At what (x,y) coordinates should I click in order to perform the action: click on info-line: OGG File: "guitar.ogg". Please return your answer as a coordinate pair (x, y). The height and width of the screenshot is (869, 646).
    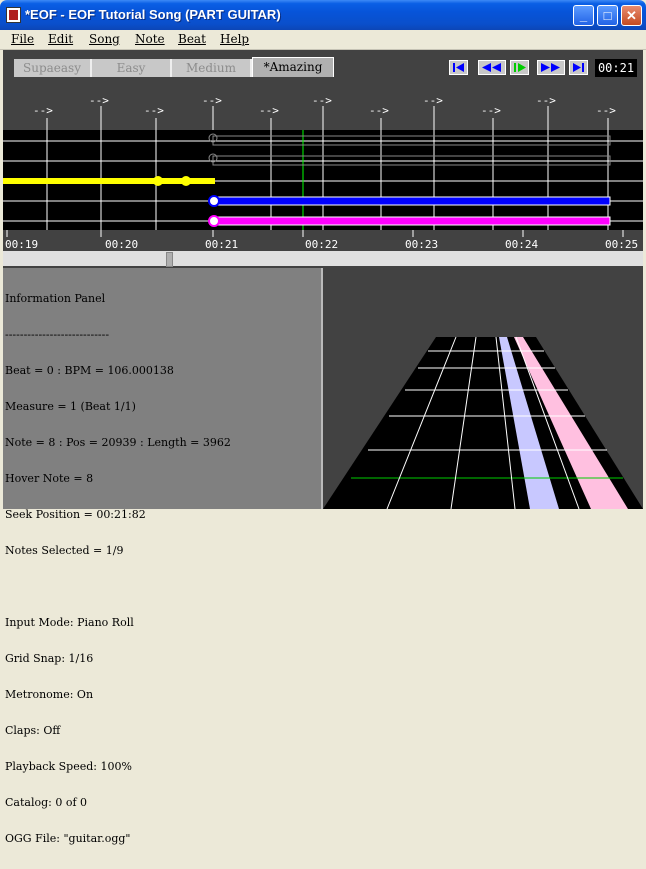
    Looking at the image, I should click on (68, 838).